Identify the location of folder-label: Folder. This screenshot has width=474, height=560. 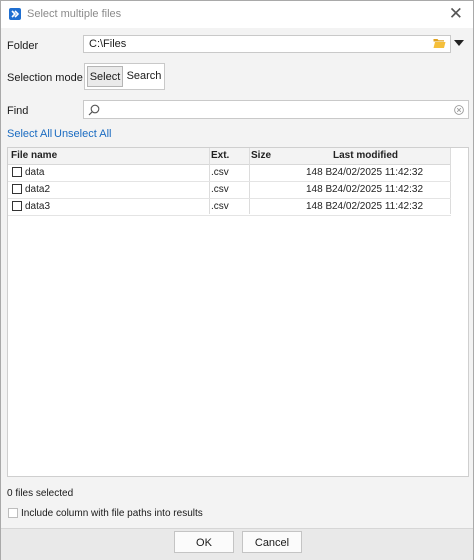
(23, 46).